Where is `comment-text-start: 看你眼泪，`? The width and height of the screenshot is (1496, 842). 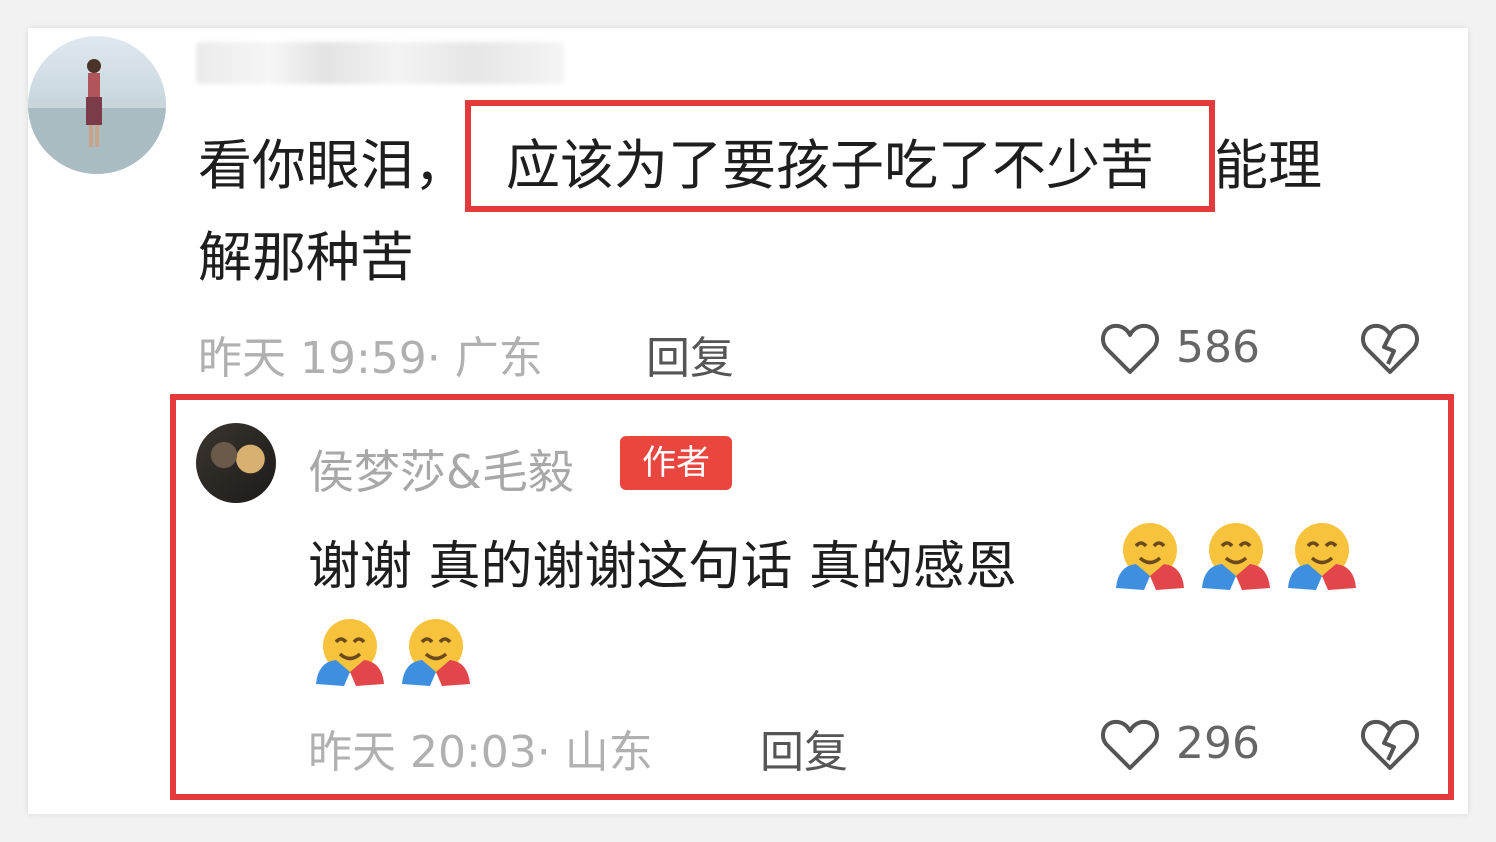 comment-text-start: 看你眼泪， is located at coordinates (333, 165).